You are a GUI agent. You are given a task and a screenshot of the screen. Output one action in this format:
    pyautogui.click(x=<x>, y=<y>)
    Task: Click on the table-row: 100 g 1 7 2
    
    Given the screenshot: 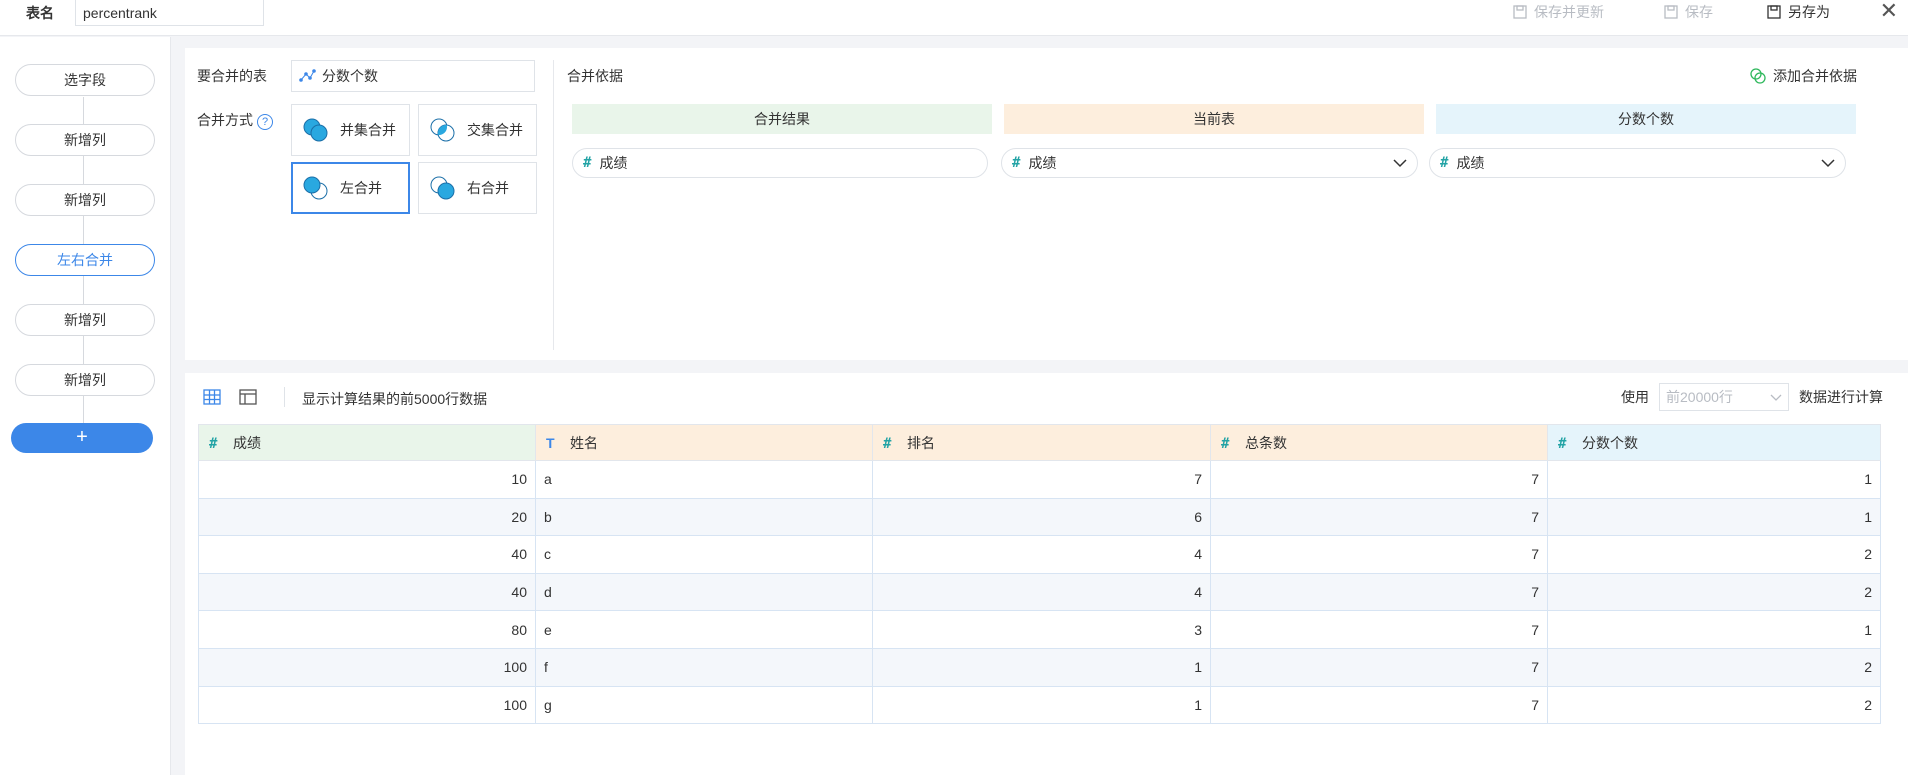 What is the action you would take?
    pyautogui.click(x=1039, y=705)
    